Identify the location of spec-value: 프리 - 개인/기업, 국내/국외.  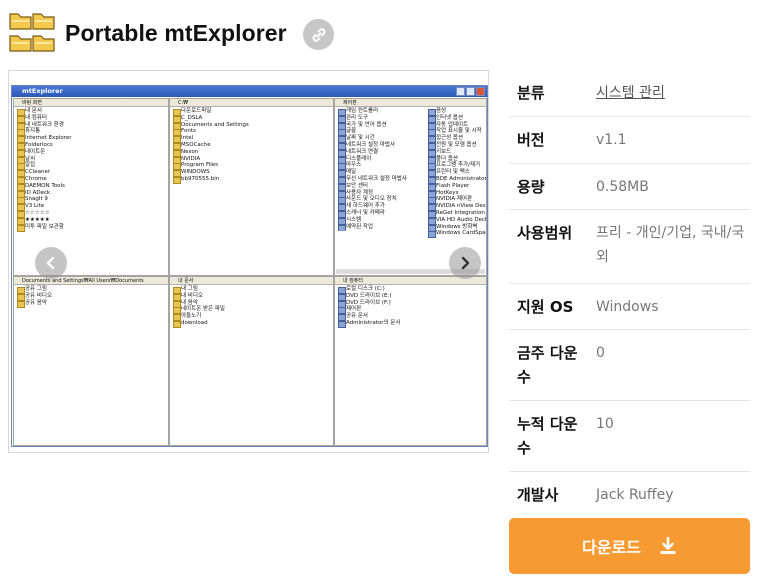
(670, 245).